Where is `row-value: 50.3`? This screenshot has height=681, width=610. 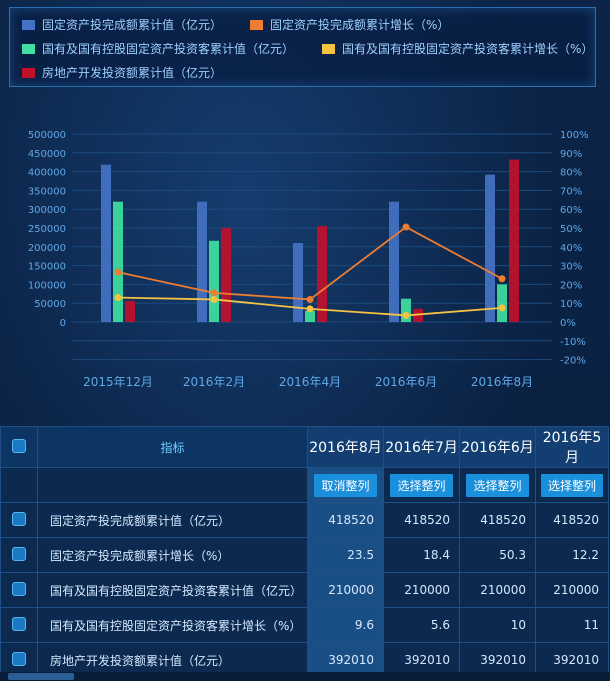 row-value: 50.3 is located at coordinates (497, 555).